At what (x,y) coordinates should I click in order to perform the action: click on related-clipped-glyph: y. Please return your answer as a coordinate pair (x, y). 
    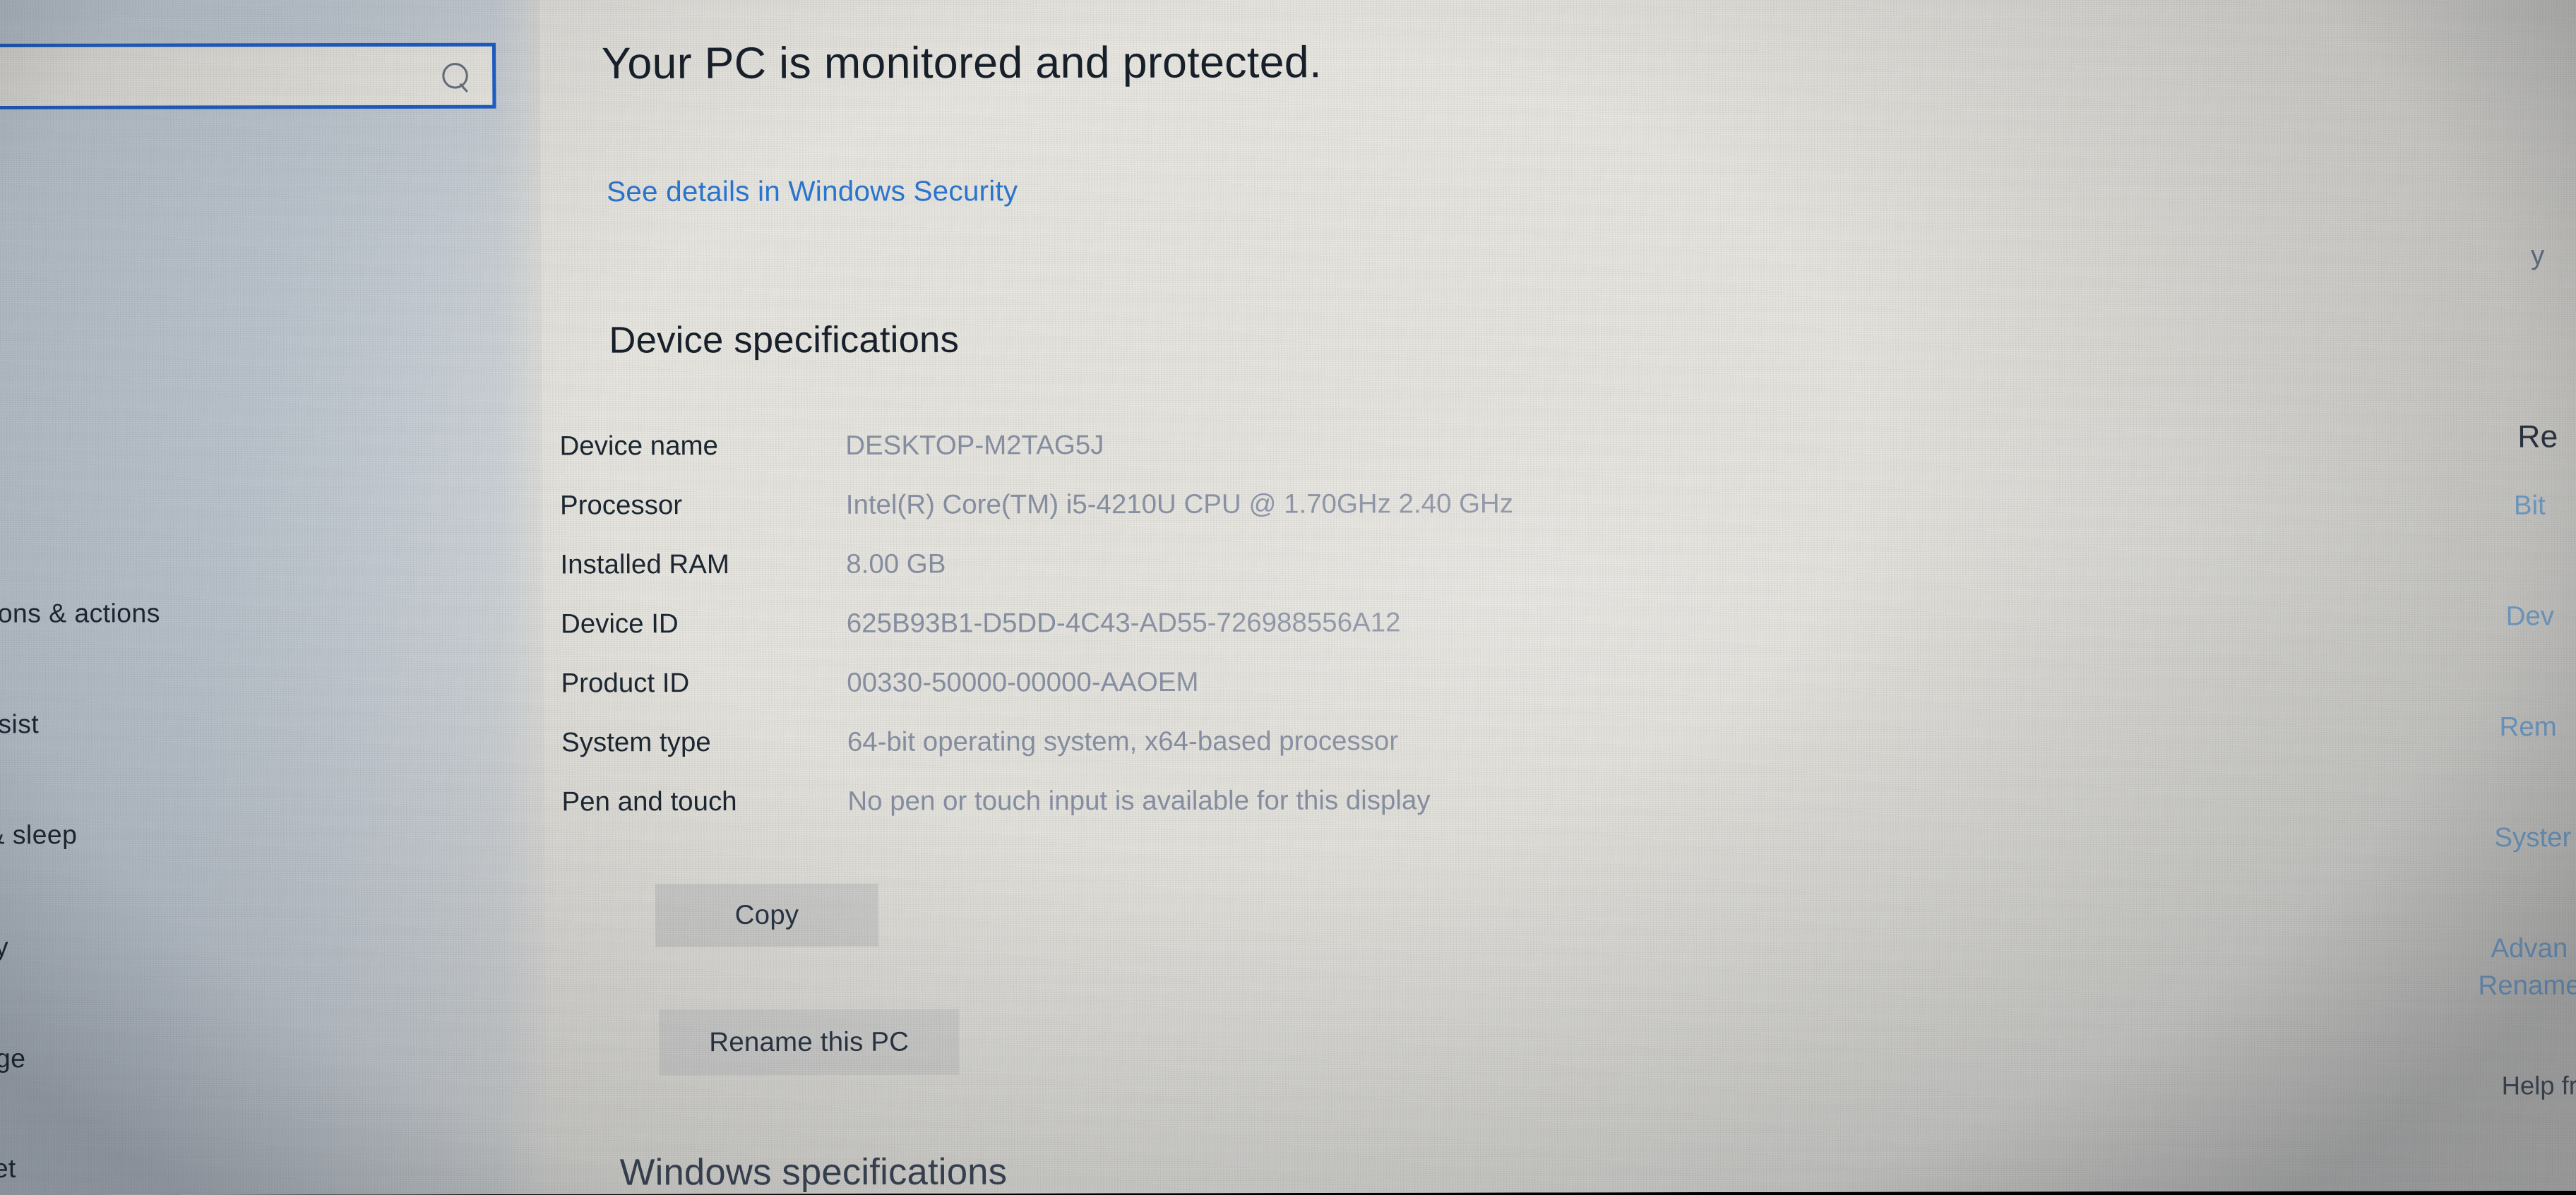
    Looking at the image, I should click on (2537, 256).